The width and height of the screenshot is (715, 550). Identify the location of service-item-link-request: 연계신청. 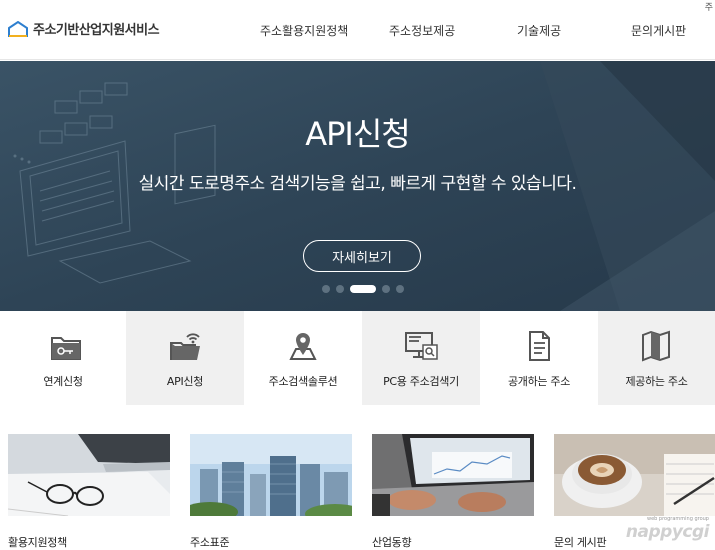
(63, 358).